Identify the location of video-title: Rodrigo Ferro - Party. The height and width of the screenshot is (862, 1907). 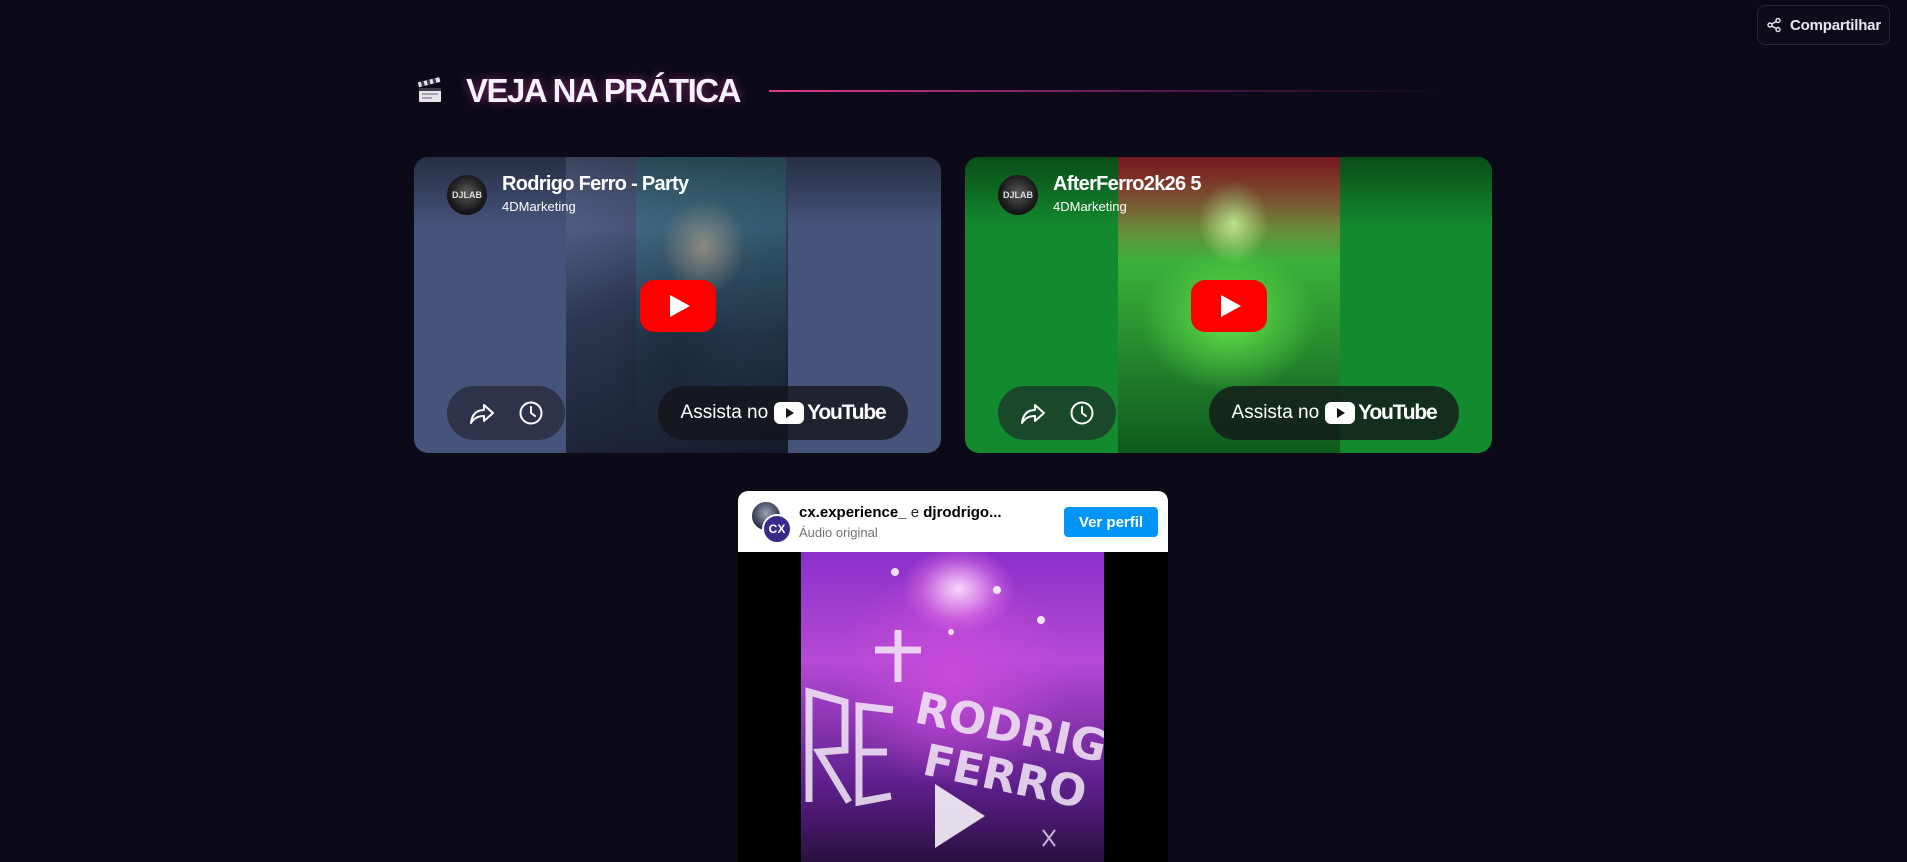
(595, 184).